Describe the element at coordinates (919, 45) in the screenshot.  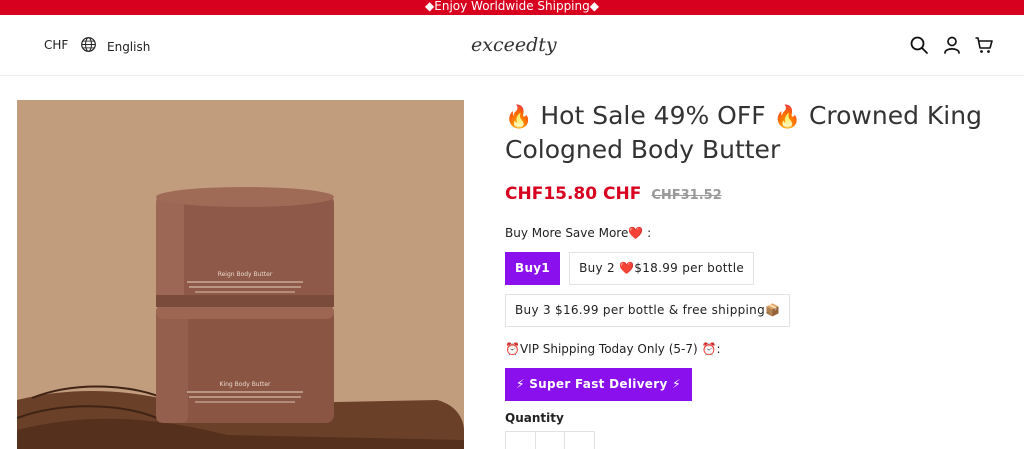
I see `search-icon` at that location.